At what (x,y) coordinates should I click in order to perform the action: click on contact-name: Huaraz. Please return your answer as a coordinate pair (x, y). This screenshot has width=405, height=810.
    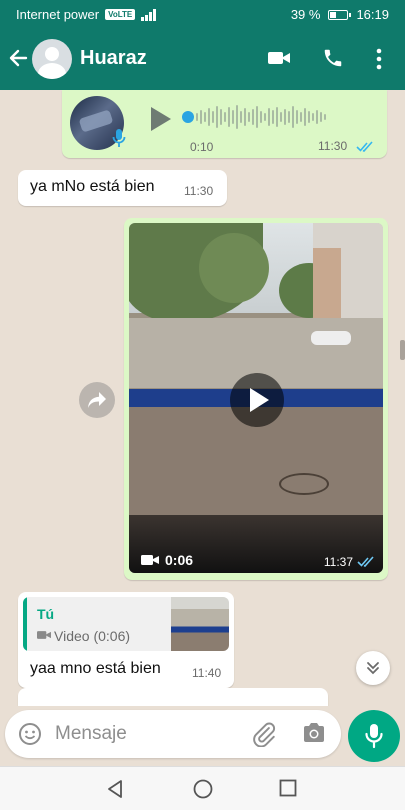
    Looking at the image, I should click on (113, 58).